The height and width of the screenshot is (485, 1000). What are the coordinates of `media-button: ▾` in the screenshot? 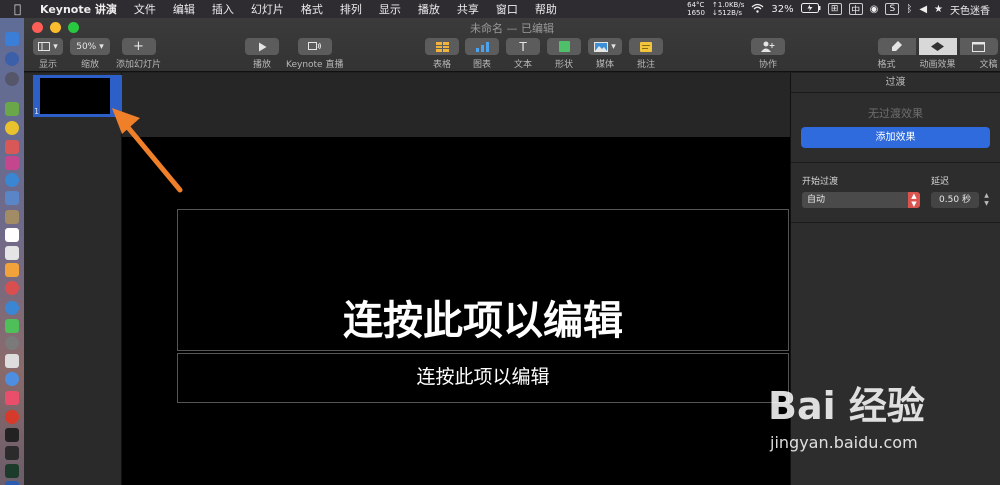 It's located at (605, 46).